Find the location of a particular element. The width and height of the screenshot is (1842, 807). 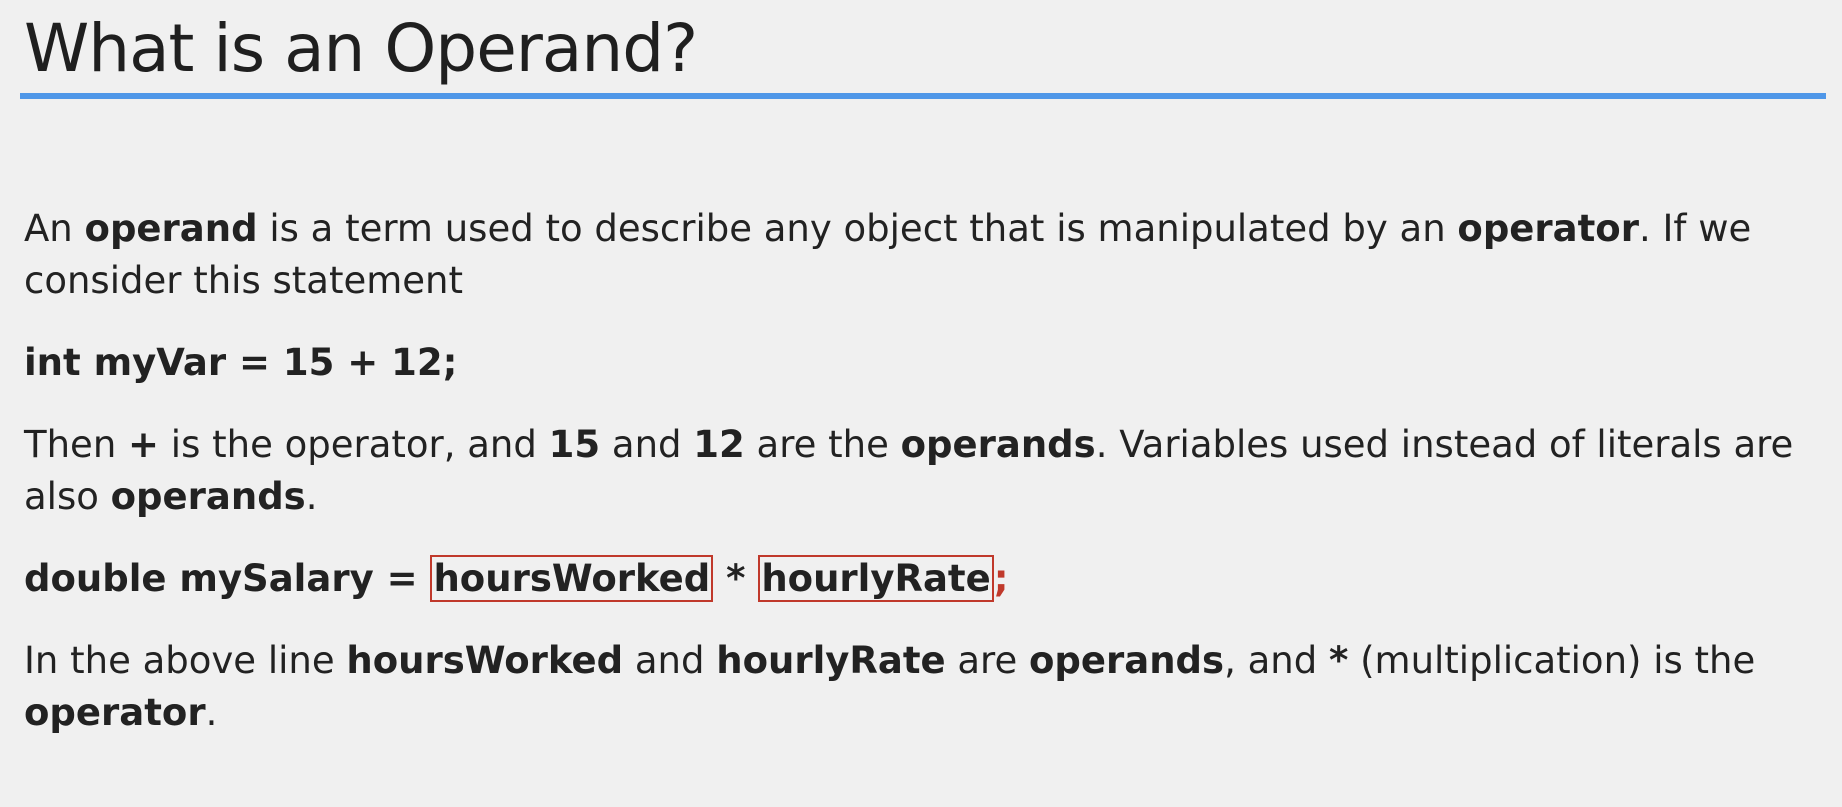

text-segment: In the above line is located at coordinates (185, 660).